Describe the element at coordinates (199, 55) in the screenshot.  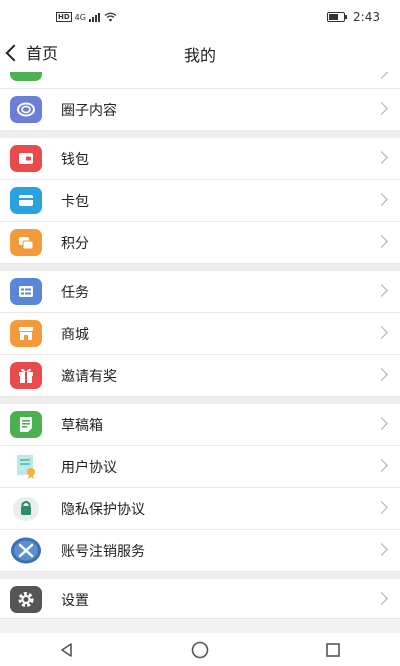
I see `page-title: 我的` at that location.